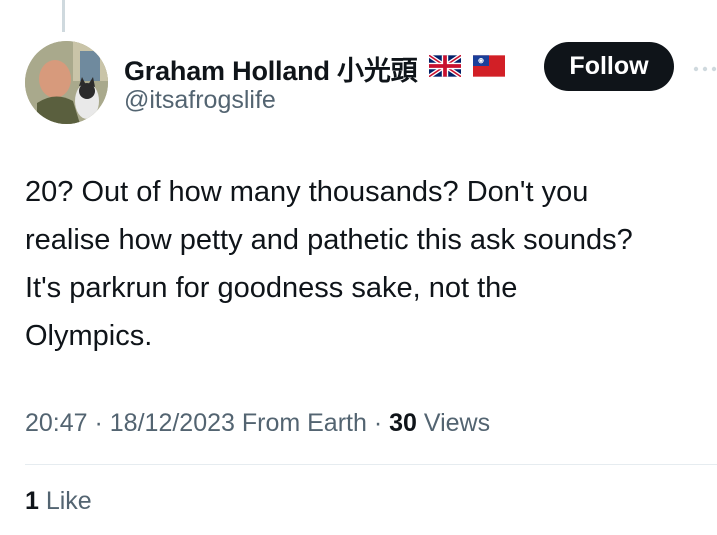 The height and width of the screenshot is (535, 717). What do you see at coordinates (453, 423) in the screenshot?
I see `views-label: Views` at bounding box center [453, 423].